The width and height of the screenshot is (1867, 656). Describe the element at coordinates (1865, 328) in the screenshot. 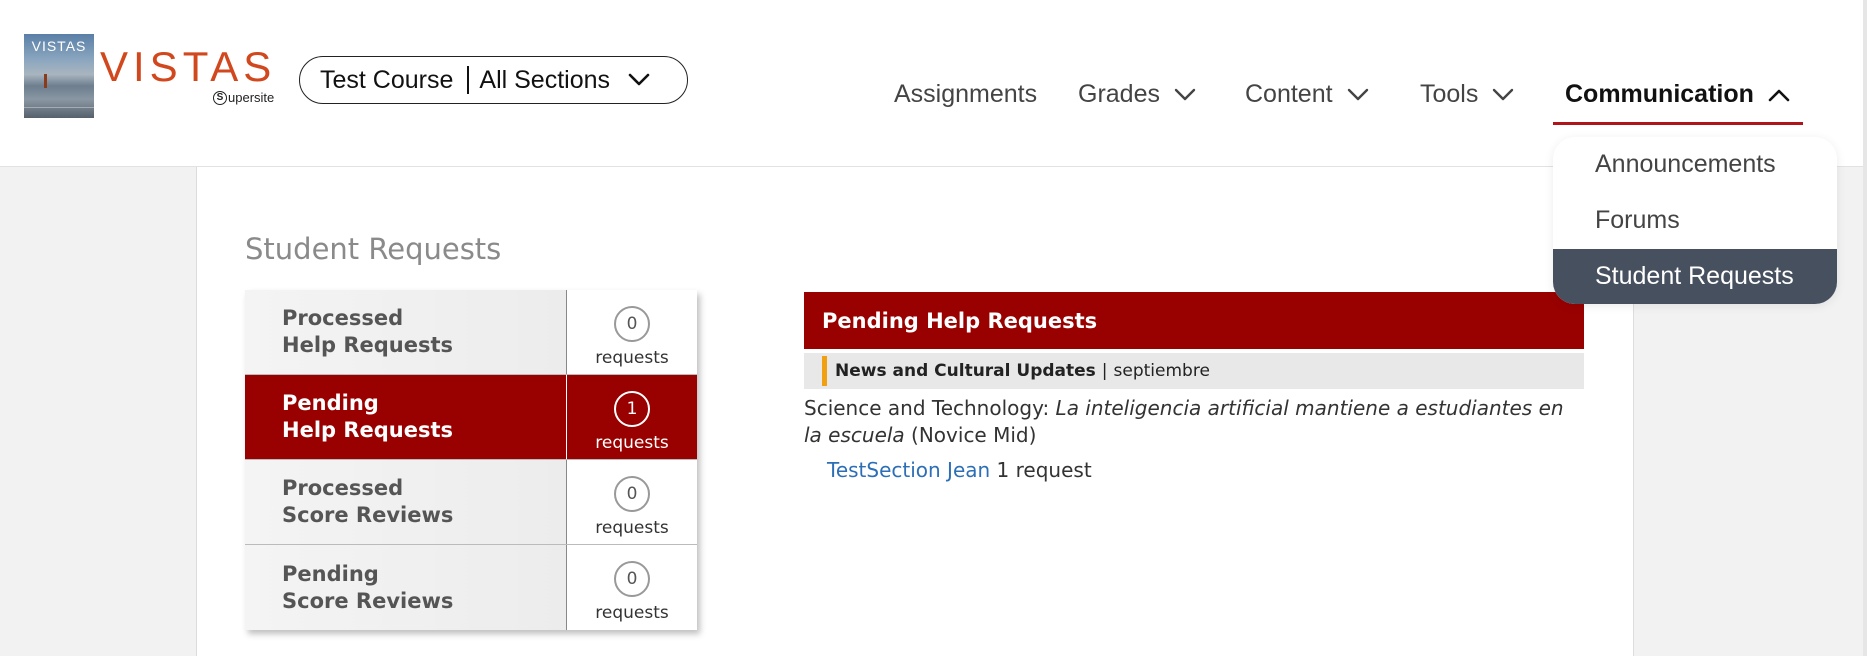

I see `page-scrollbar` at that location.